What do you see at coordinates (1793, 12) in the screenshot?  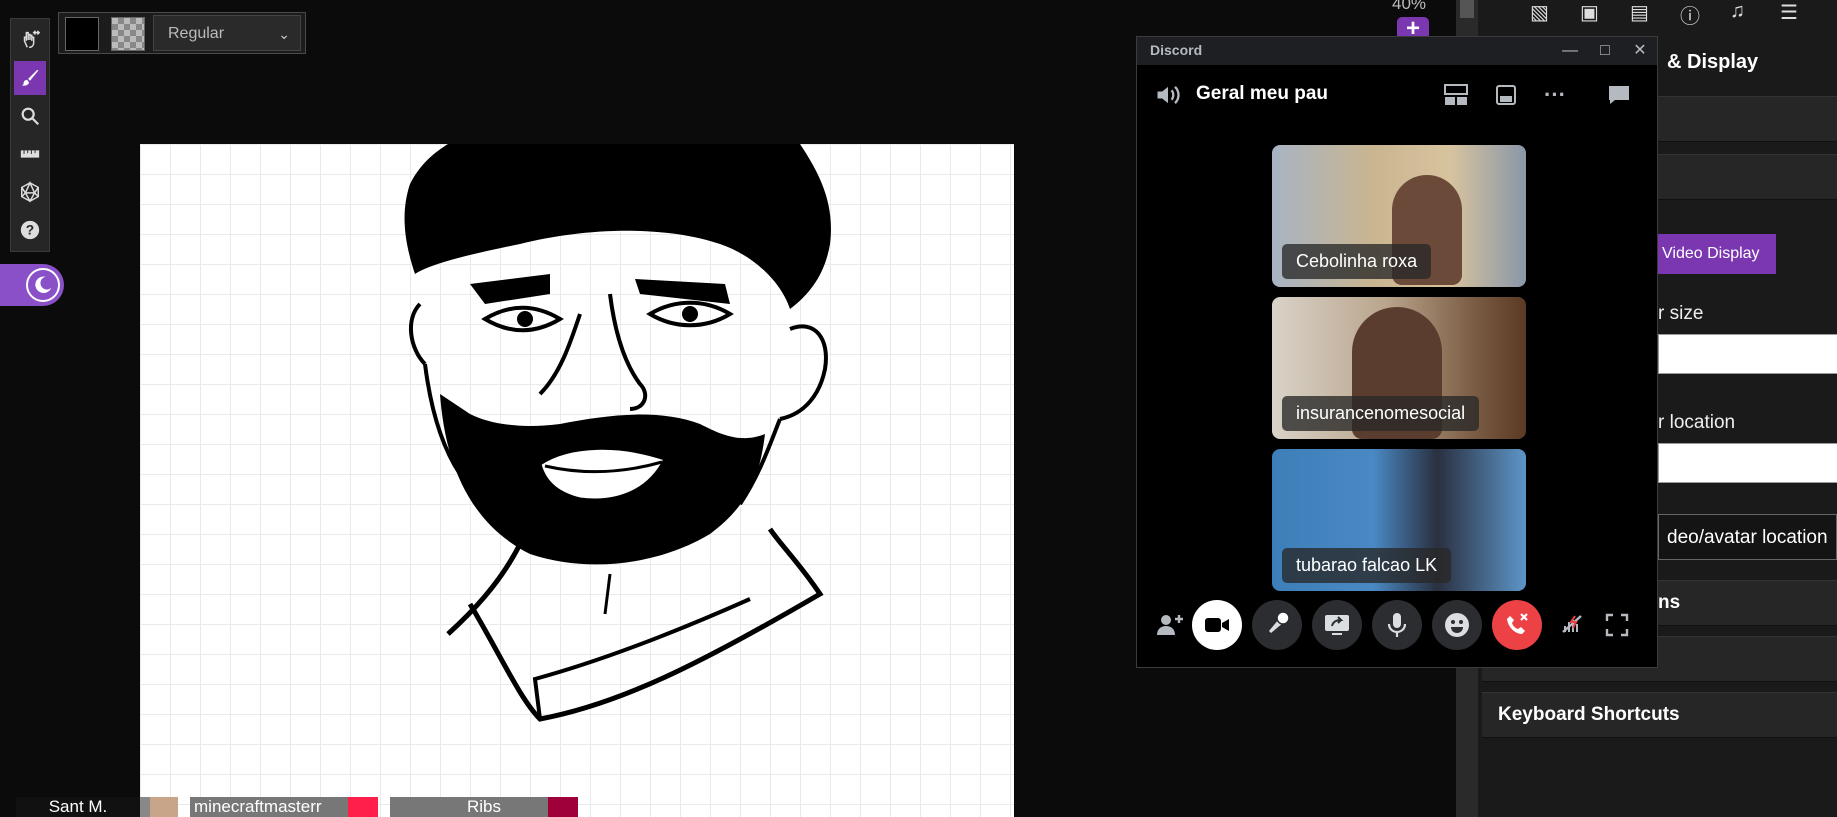 I see `list-icon: ☰` at bounding box center [1793, 12].